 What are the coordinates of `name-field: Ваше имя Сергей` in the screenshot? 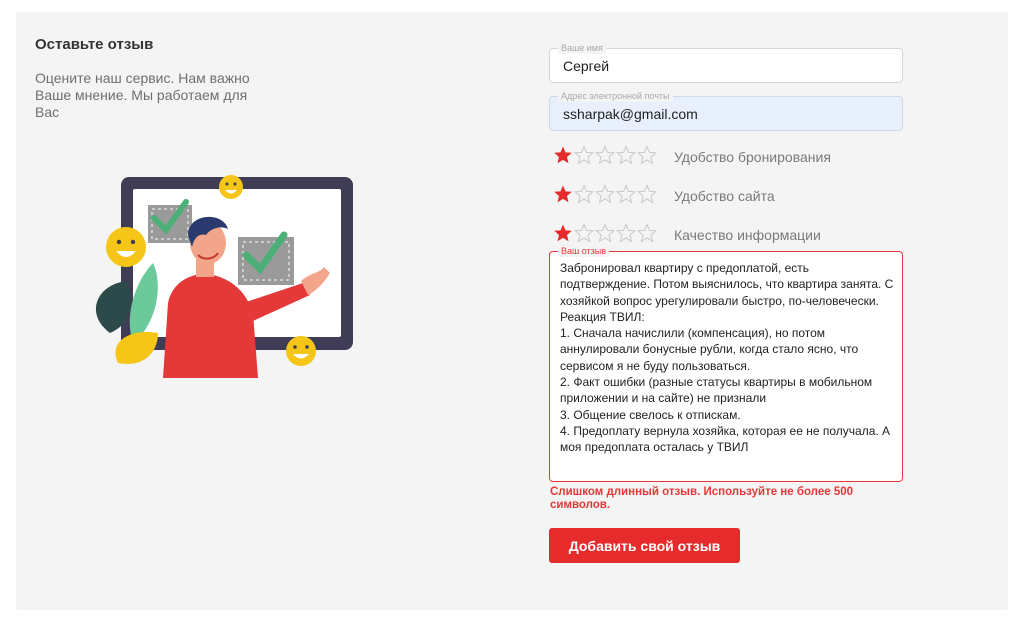 It's located at (726, 62).